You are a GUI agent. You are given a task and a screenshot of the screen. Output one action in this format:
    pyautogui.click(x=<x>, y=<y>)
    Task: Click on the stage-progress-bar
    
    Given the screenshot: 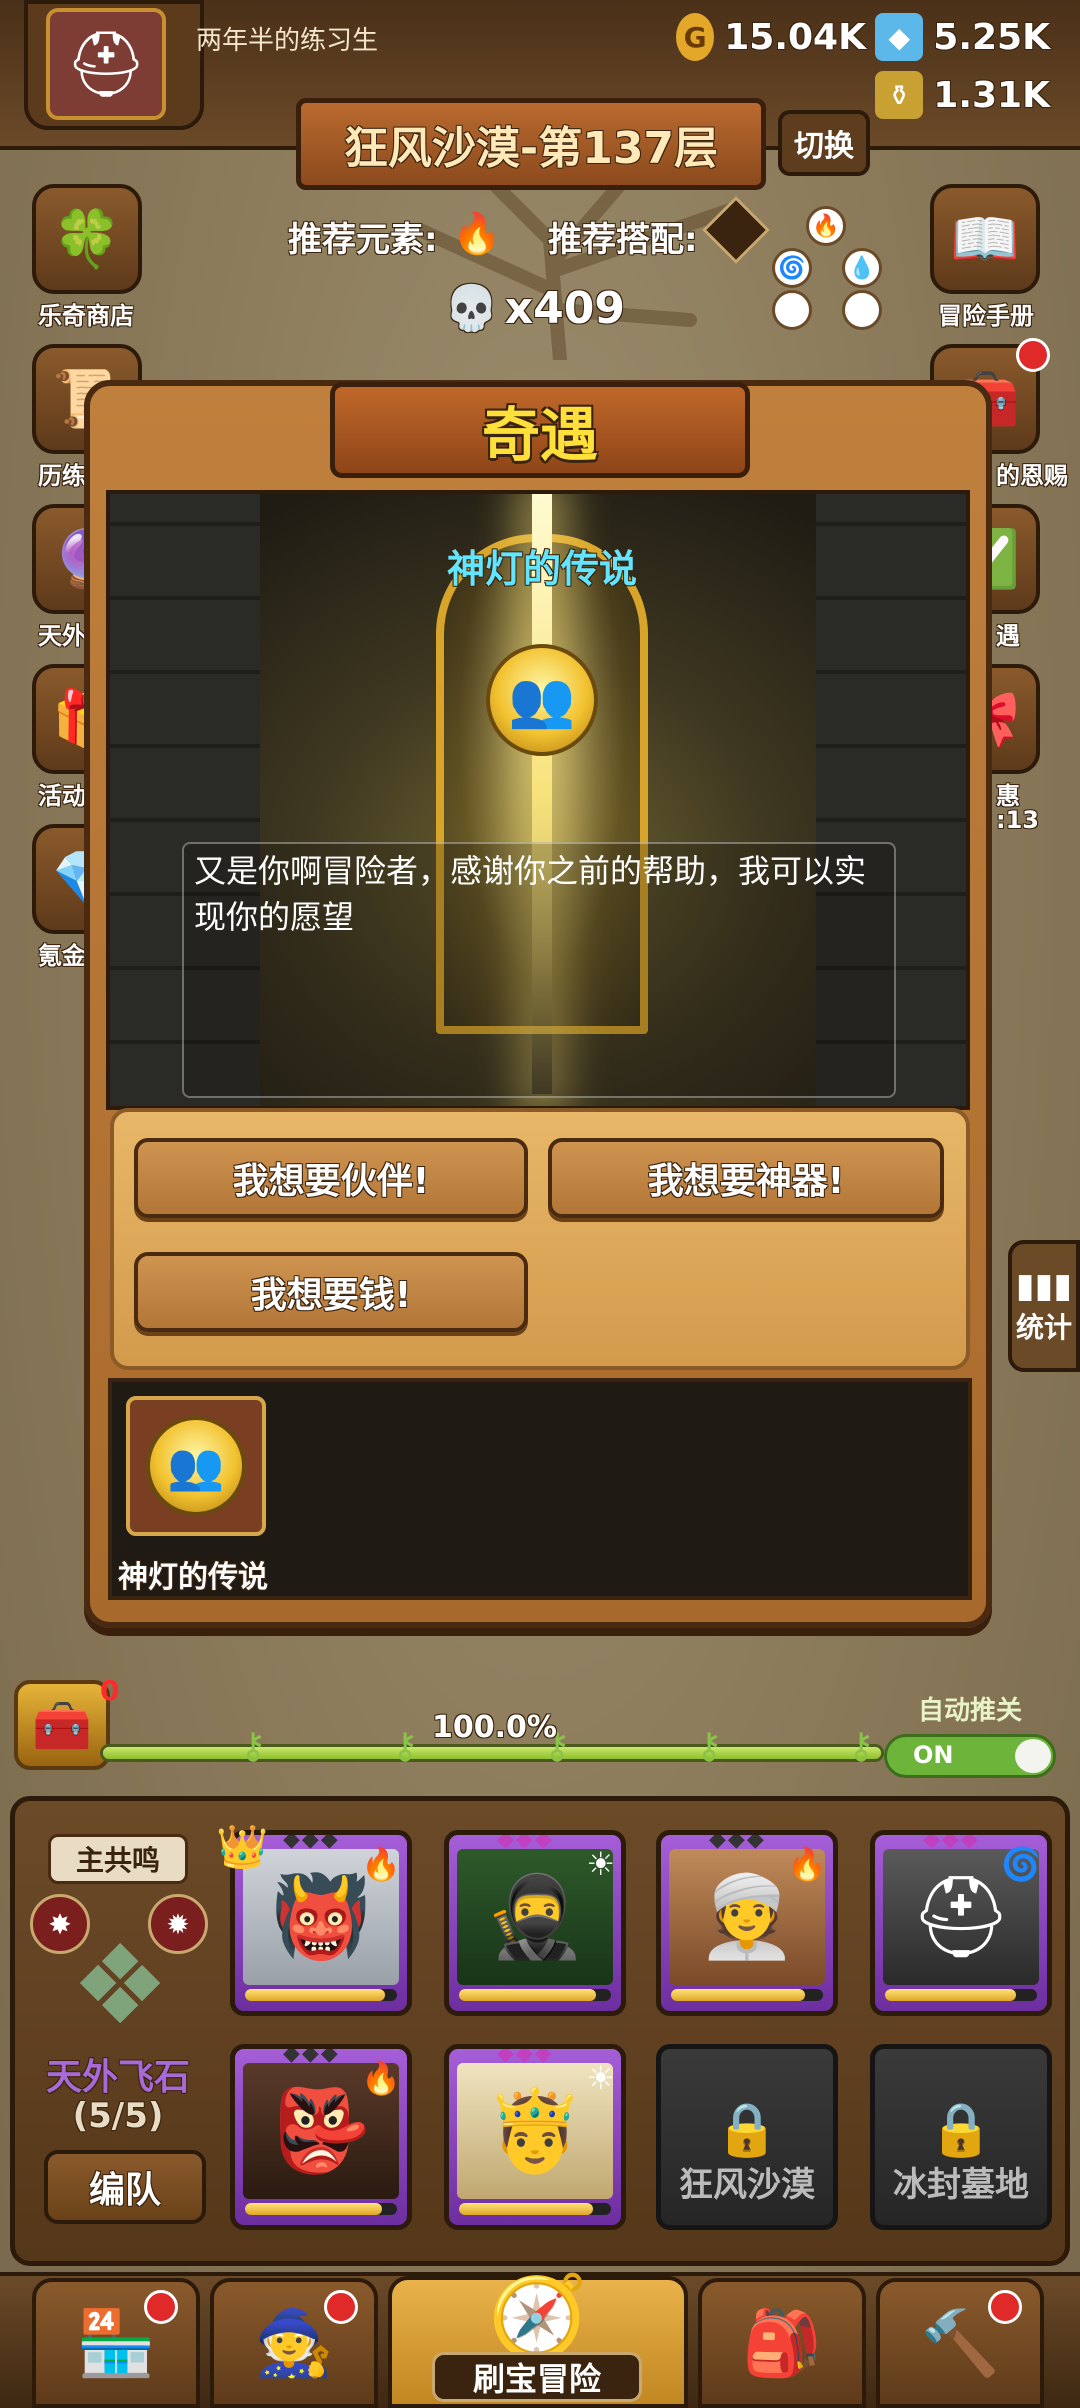 What is the action you would take?
    pyautogui.click(x=492, y=1753)
    